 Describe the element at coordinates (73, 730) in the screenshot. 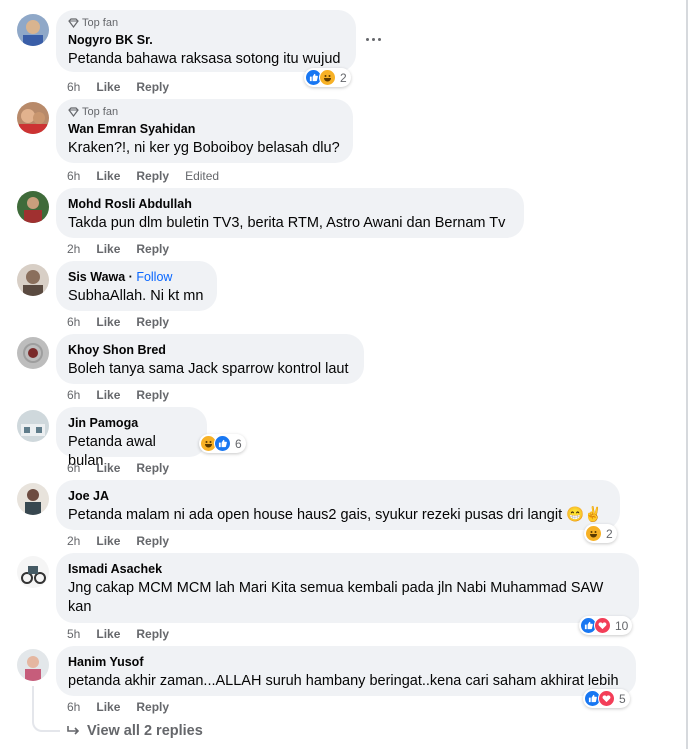

I see `reply-arrow-icon` at that location.